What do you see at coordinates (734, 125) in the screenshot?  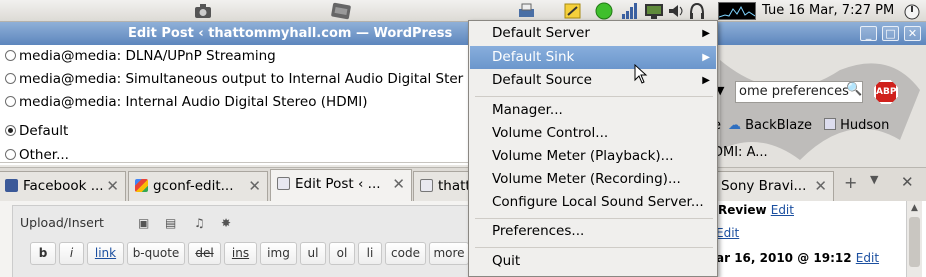 I see `backblaze-icon: ☁` at bounding box center [734, 125].